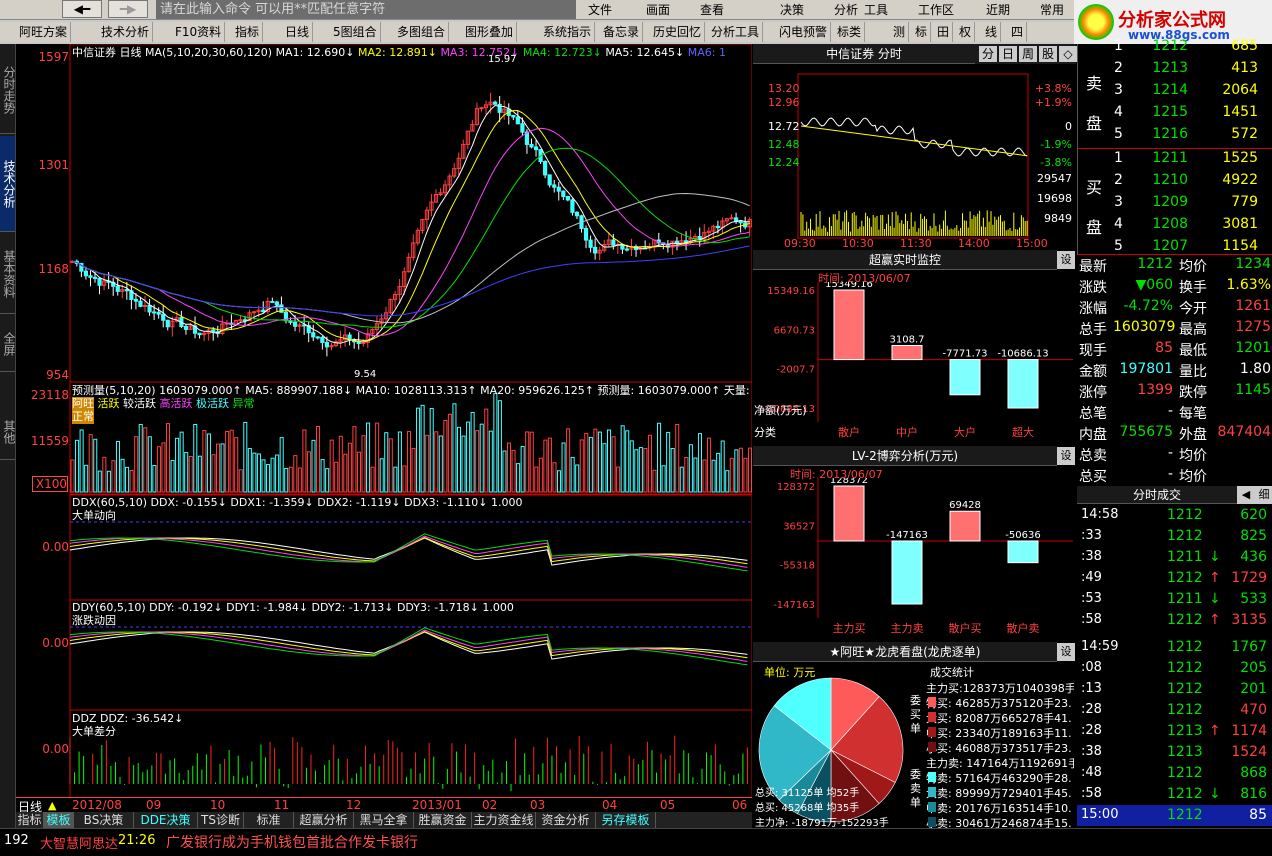 Image resolution: width=1272 pixels, height=856 pixels. What do you see at coordinates (1160, 90) in the screenshot?
I see `book-price: 1214` at bounding box center [1160, 90].